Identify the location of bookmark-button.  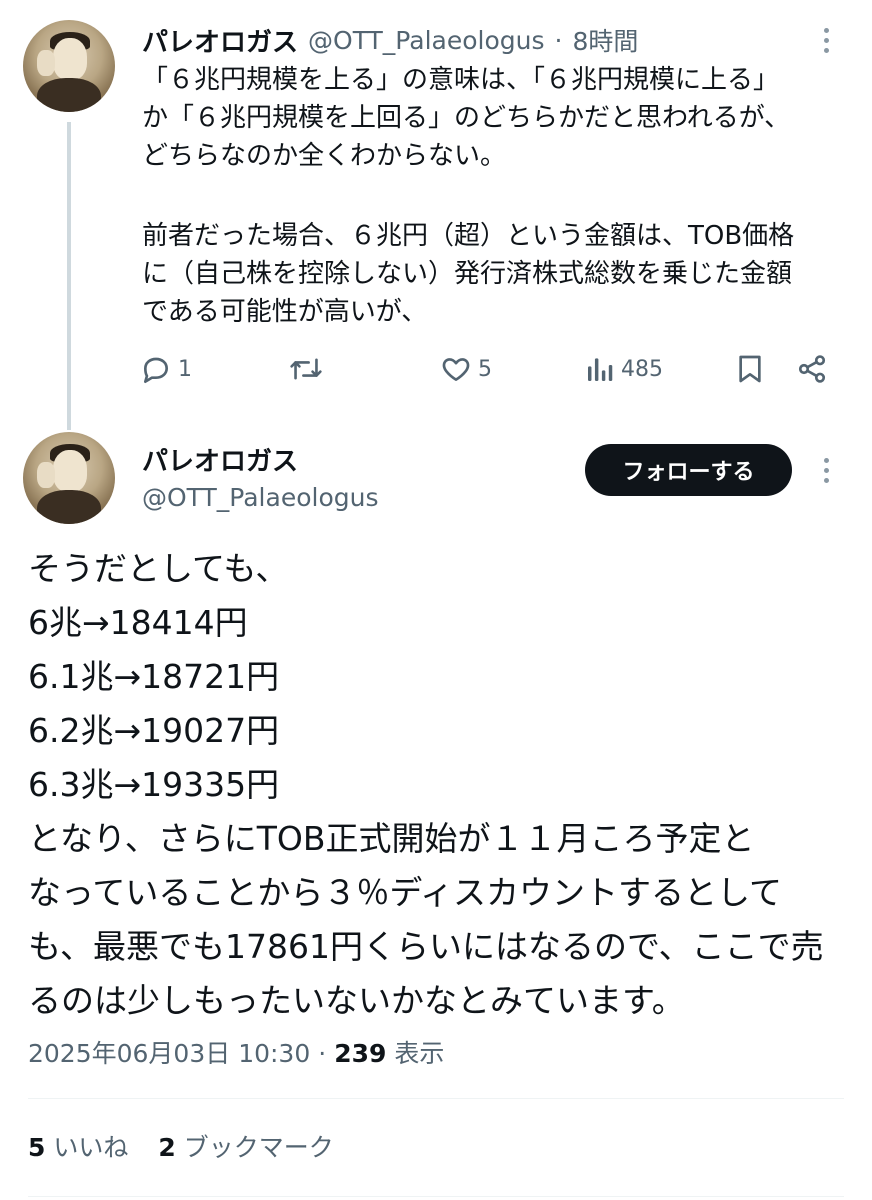
(750, 369).